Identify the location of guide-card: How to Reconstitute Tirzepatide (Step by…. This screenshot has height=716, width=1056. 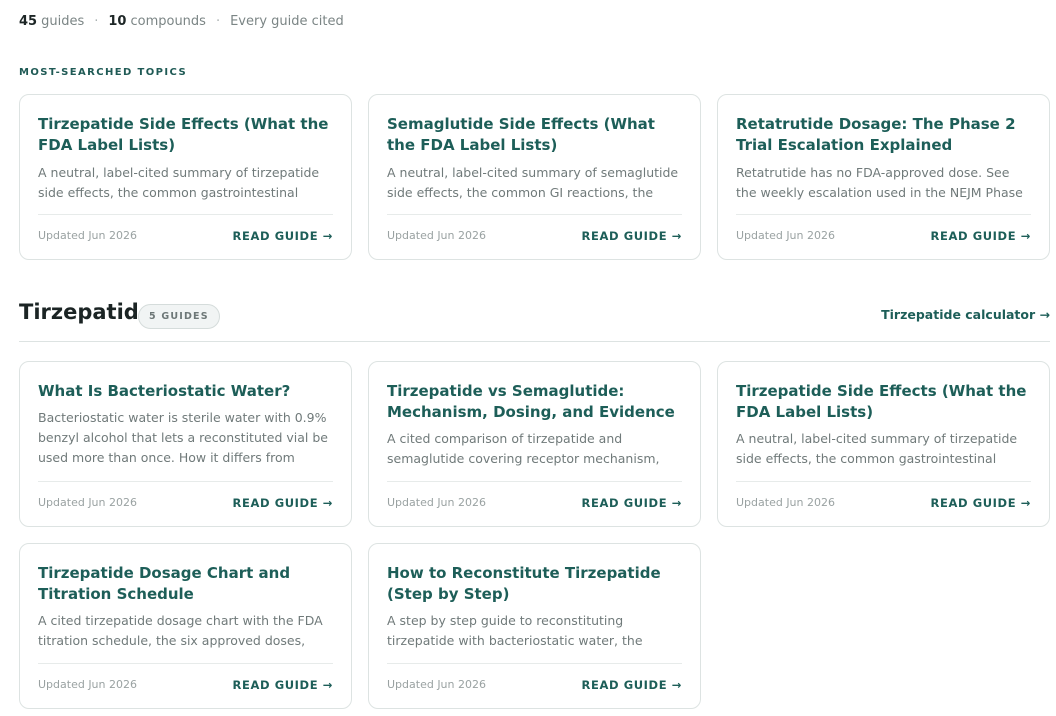
(534, 626).